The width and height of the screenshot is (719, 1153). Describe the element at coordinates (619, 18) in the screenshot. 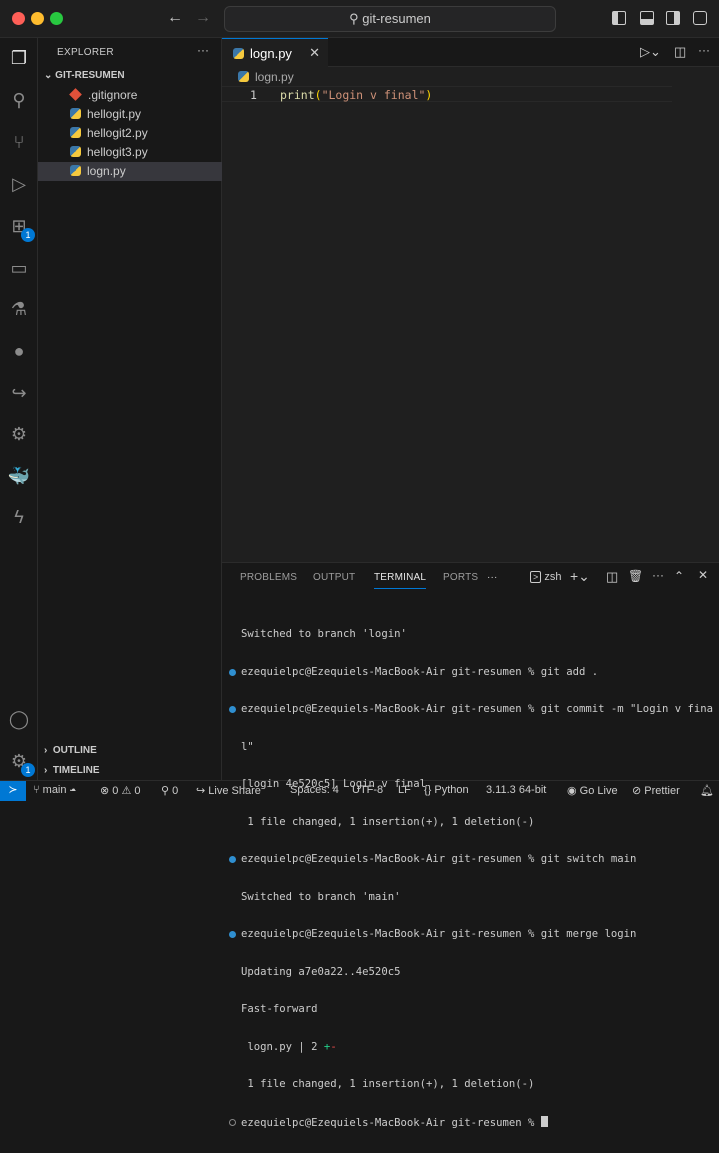

I see `toggle-sidebar-icon` at that location.